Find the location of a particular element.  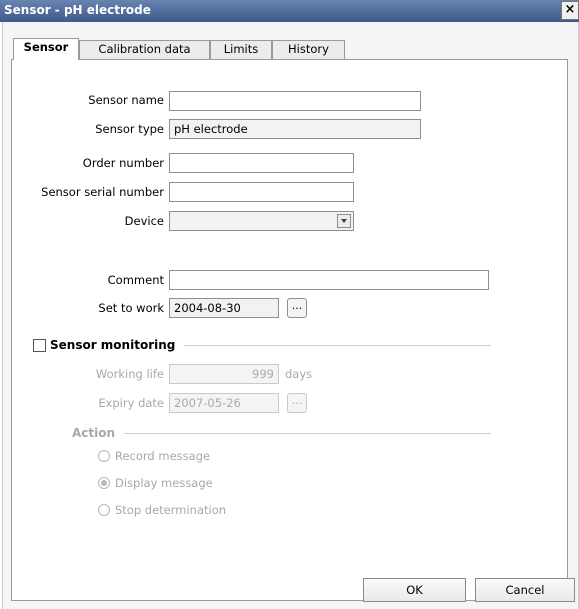

radio-display-message-label: Display message is located at coordinates (164, 483).